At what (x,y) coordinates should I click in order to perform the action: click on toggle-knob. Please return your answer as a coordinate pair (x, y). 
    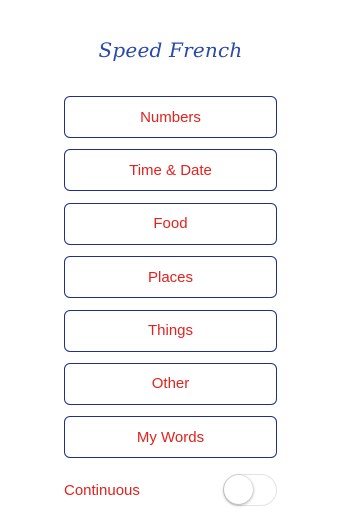
    Looking at the image, I should click on (238, 489).